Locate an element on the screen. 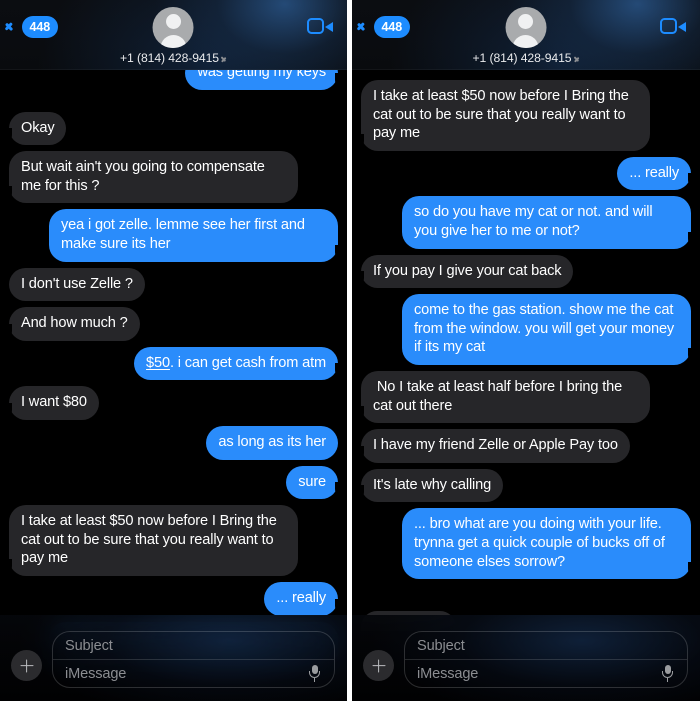 The height and width of the screenshot is (701, 700). message-row: It's late why calling is located at coordinates (526, 485).